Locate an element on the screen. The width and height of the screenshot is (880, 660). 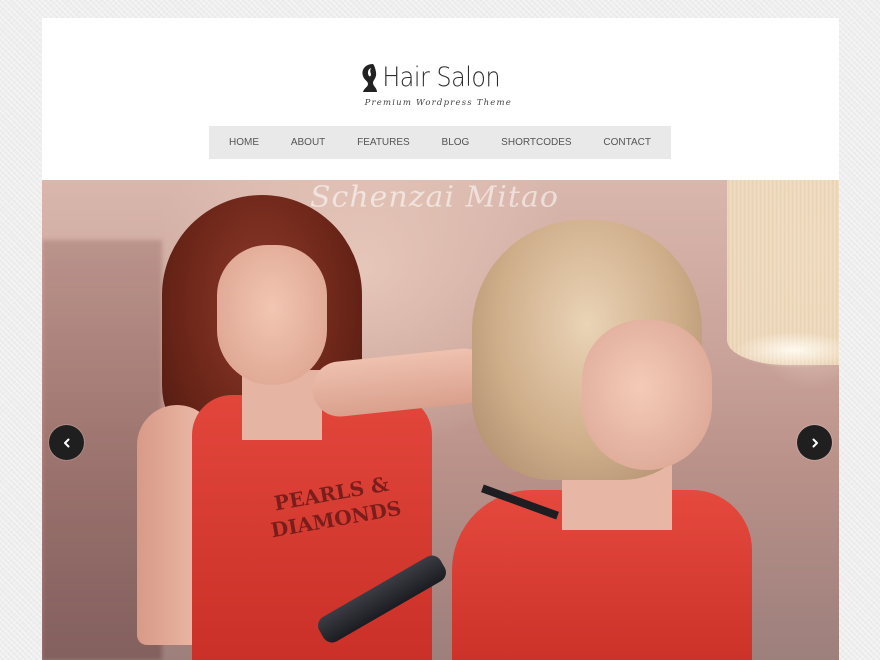
site-tagline: Premium Wordpress Theme is located at coordinates (438, 103).